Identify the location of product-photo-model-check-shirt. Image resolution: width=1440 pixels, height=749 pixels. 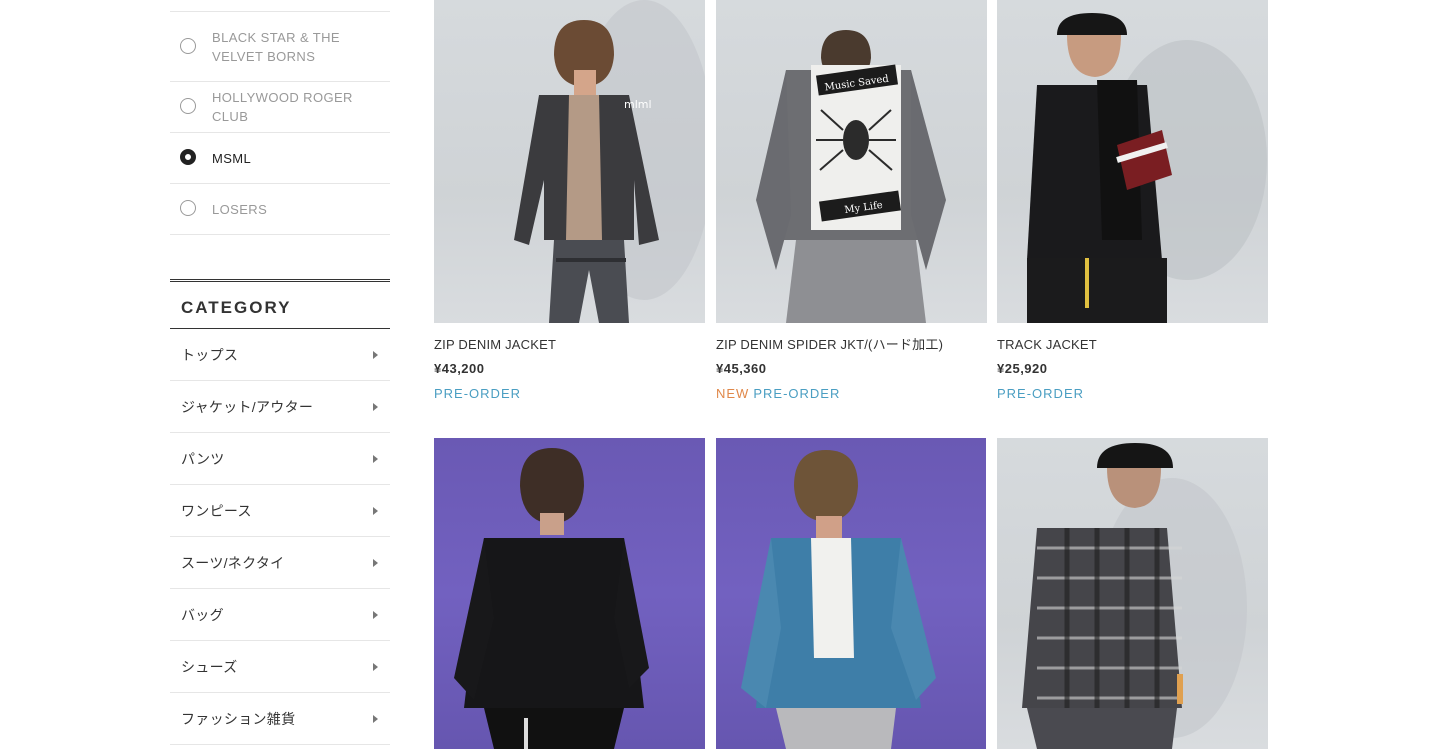
(1134, 596).